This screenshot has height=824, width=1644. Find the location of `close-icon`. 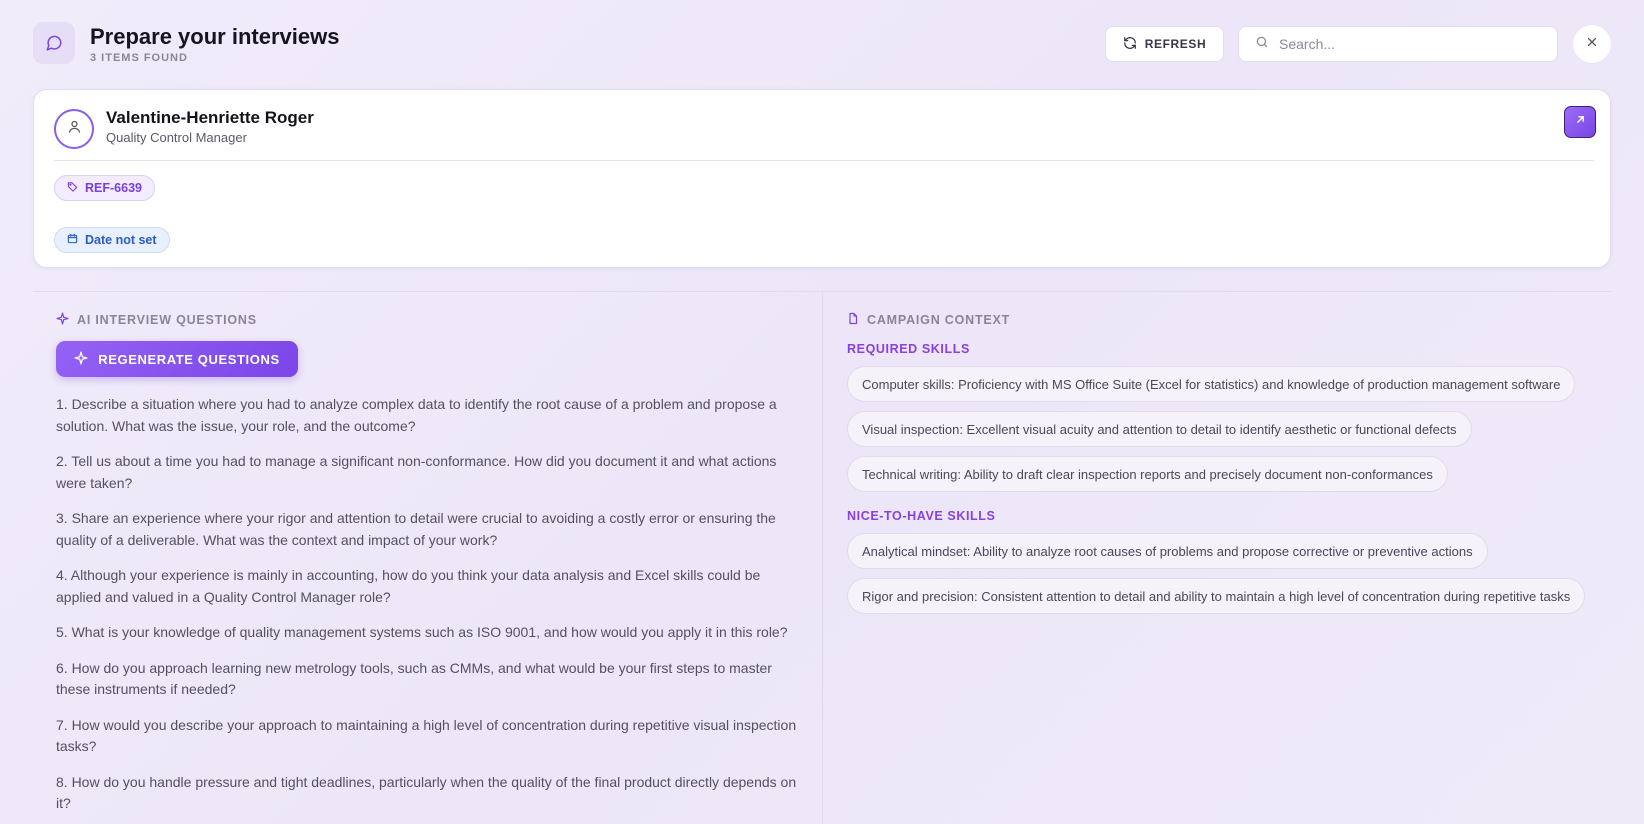

close-icon is located at coordinates (1592, 44).